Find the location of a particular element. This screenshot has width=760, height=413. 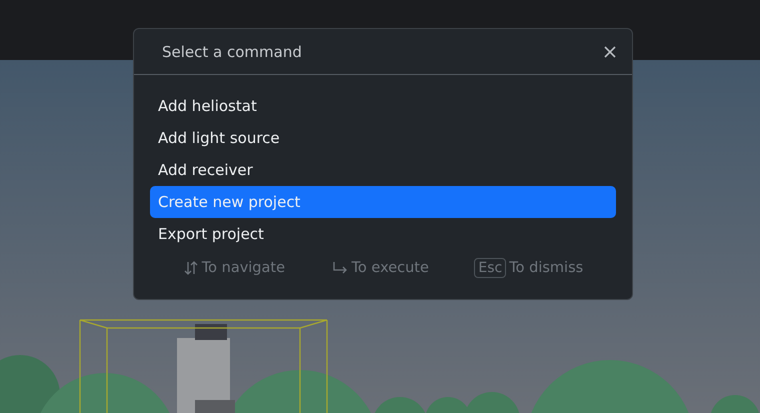

command-item: Add light source is located at coordinates (383, 138).